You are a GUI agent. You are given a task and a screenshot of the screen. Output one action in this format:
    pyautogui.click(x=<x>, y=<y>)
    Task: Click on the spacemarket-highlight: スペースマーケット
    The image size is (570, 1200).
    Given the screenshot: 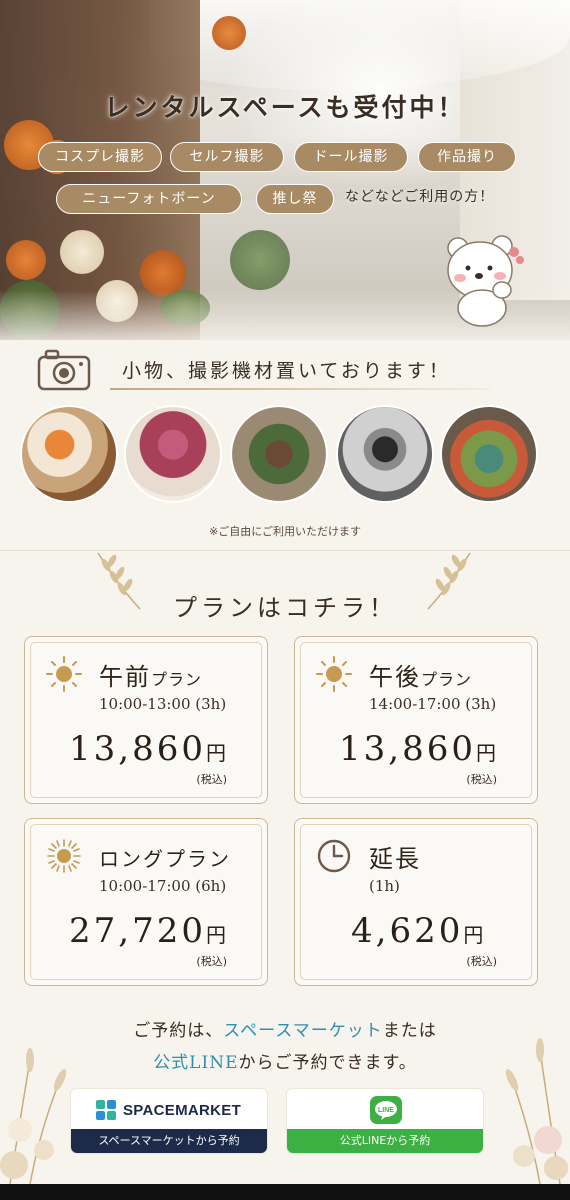 What is the action you would take?
    pyautogui.click(x=303, y=1031)
    